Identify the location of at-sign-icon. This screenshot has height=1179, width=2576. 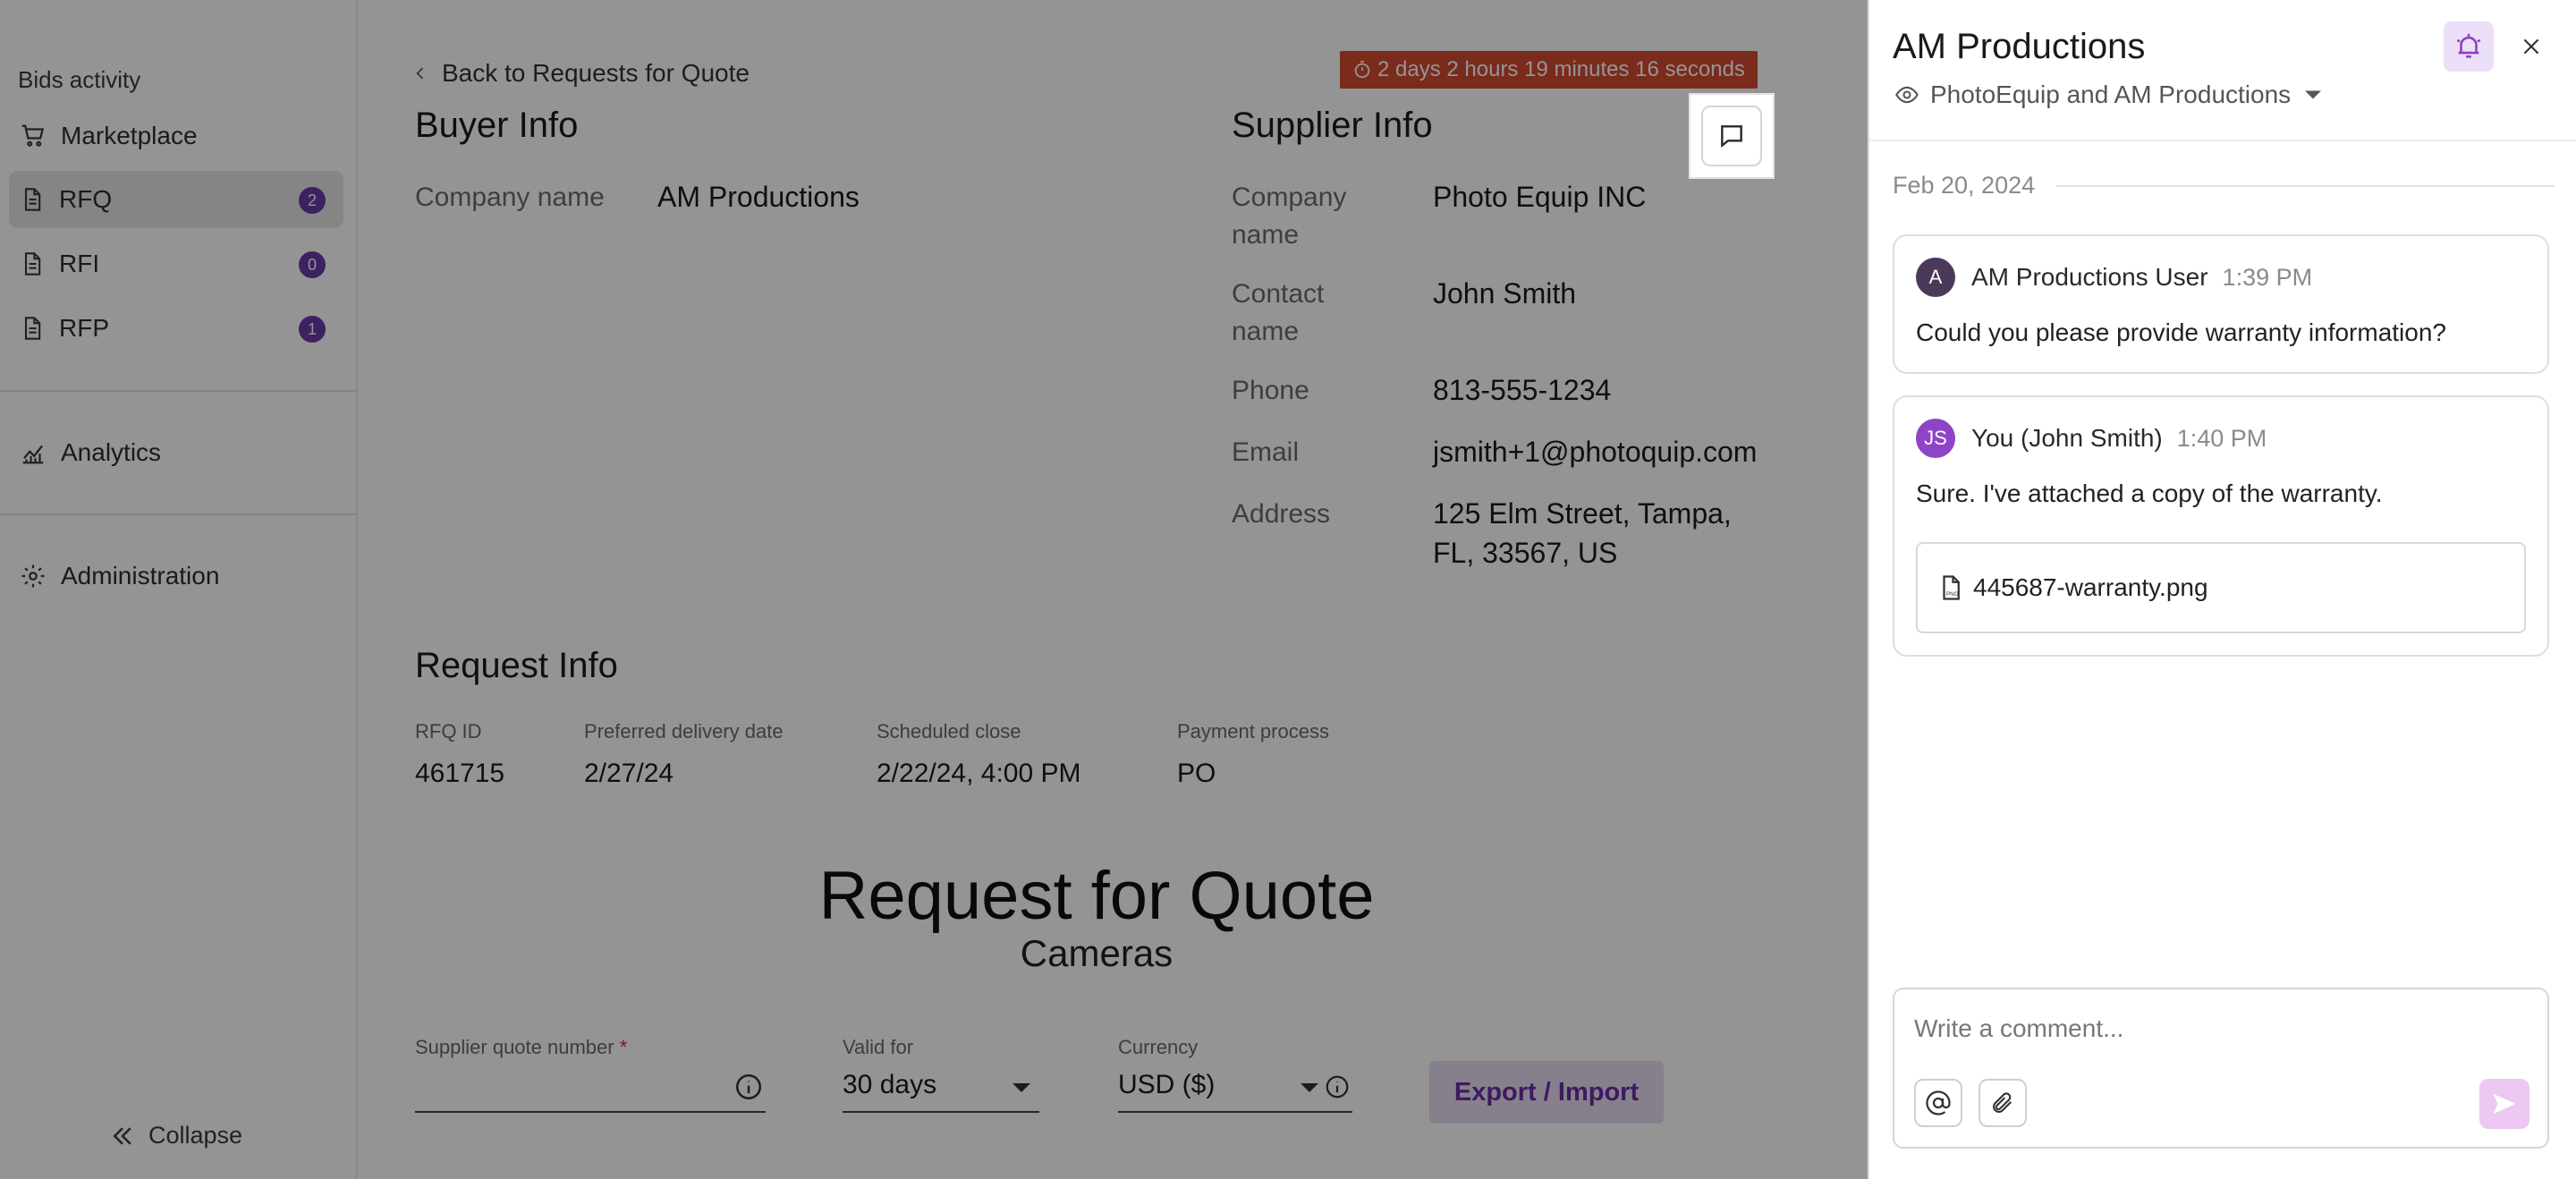
(1938, 1102).